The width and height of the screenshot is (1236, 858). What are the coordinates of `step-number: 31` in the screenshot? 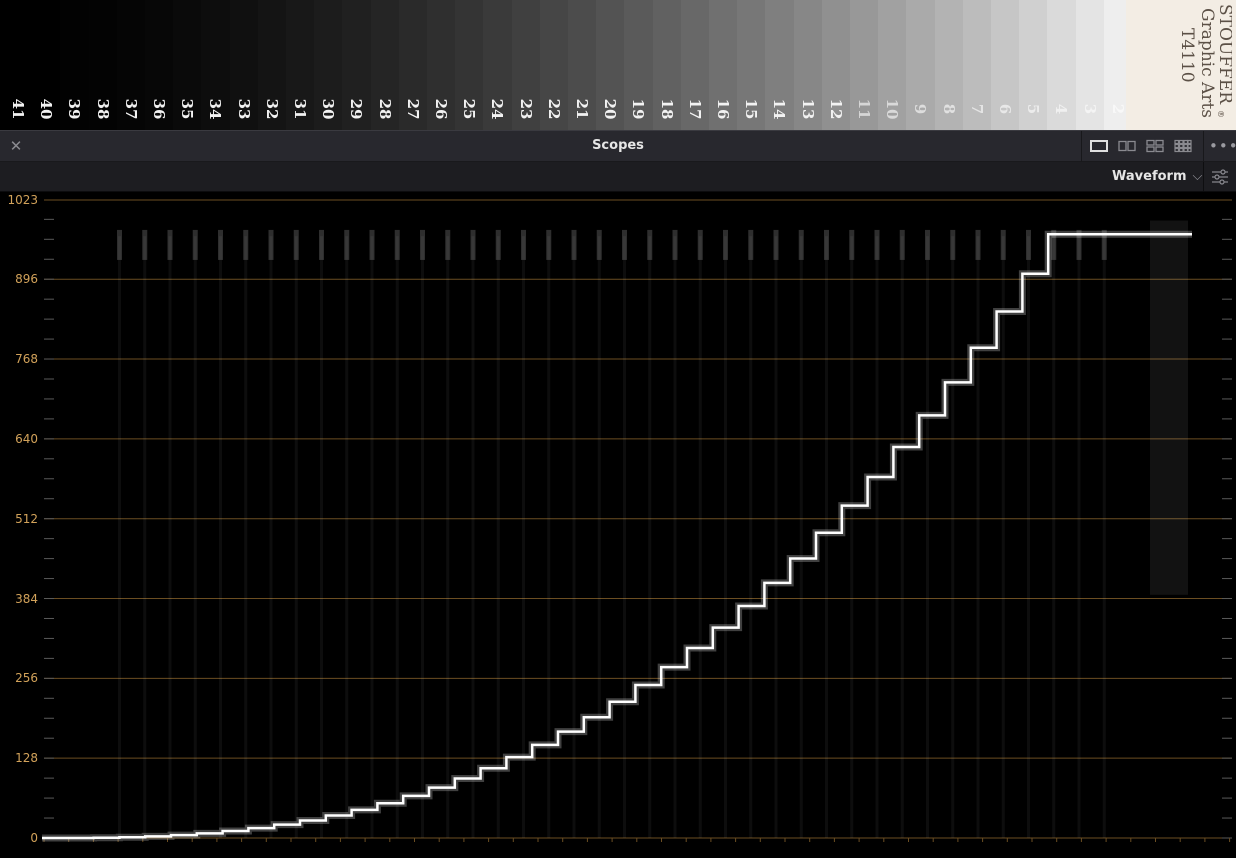 It's located at (300, 109).